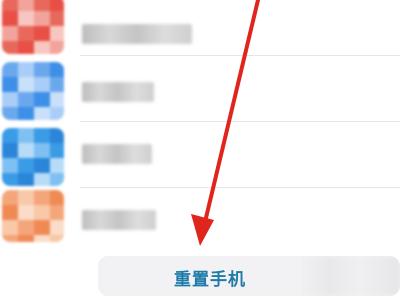  Describe the element at coordinates (249, 276) in the screenshot. I see `reset-phone-button: 重置手机` at that location.